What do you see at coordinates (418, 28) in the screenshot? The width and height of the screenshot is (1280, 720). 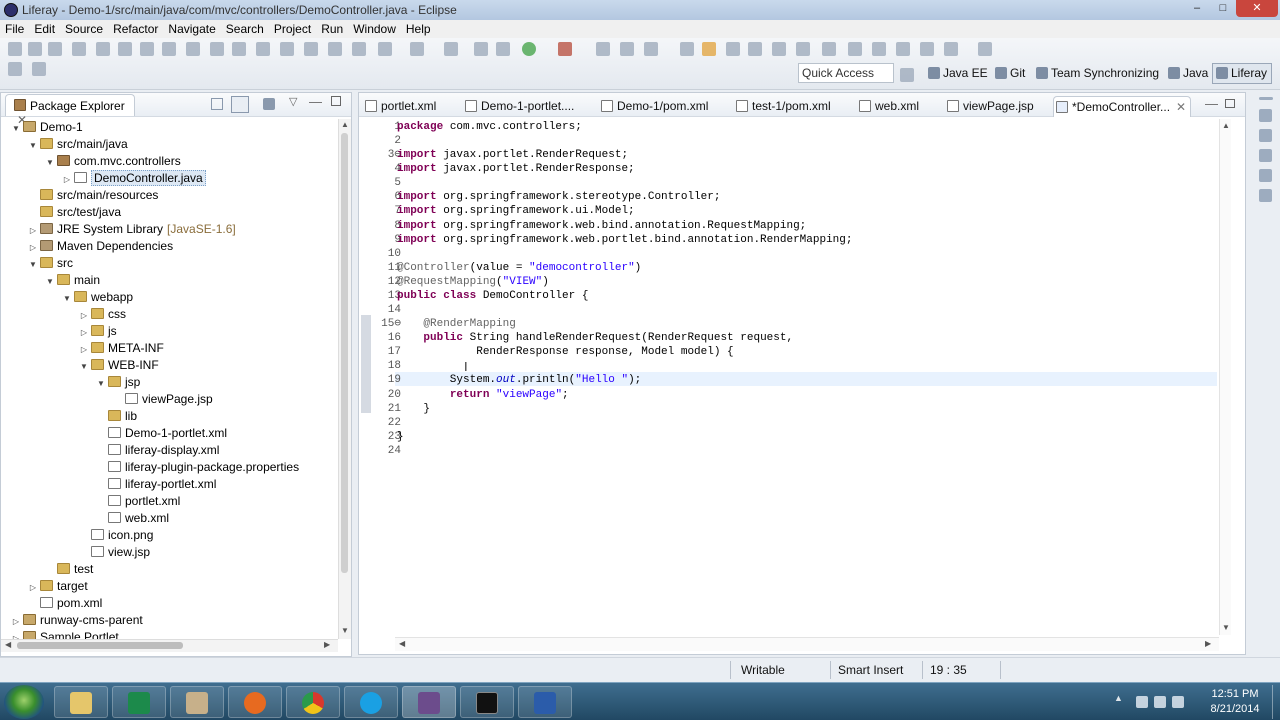 I see `menu-help: Help` at bounding box center [418, 28].